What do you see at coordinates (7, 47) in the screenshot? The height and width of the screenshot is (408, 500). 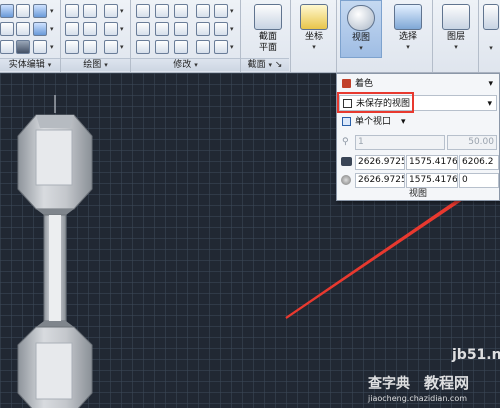 I see `clean-icon` at bounding box center [7, 47].